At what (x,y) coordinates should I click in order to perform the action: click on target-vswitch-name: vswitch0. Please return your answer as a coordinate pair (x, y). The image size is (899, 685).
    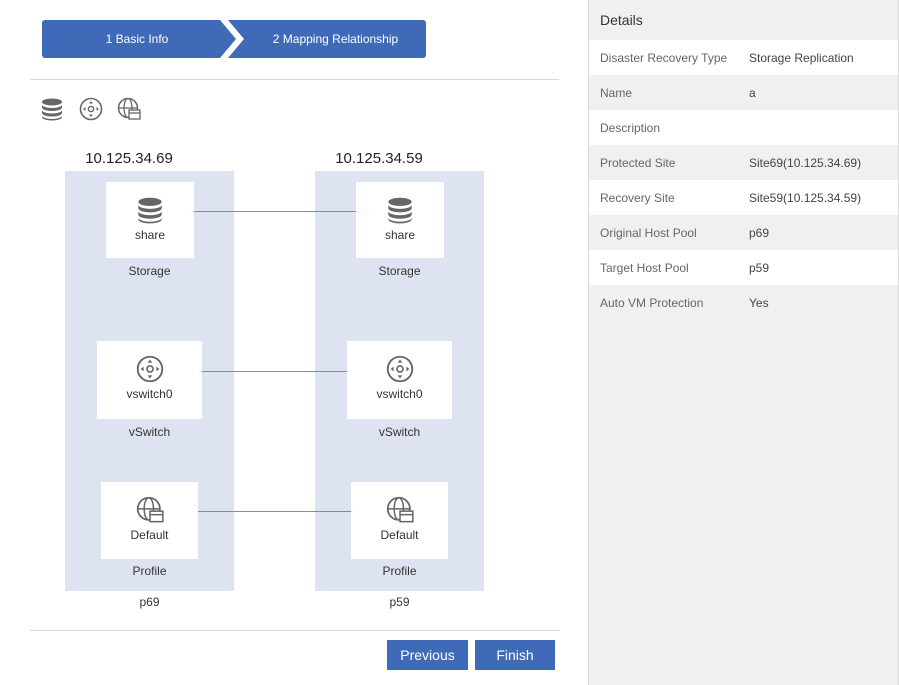
    Looking at the image, I should click on (399, 394).